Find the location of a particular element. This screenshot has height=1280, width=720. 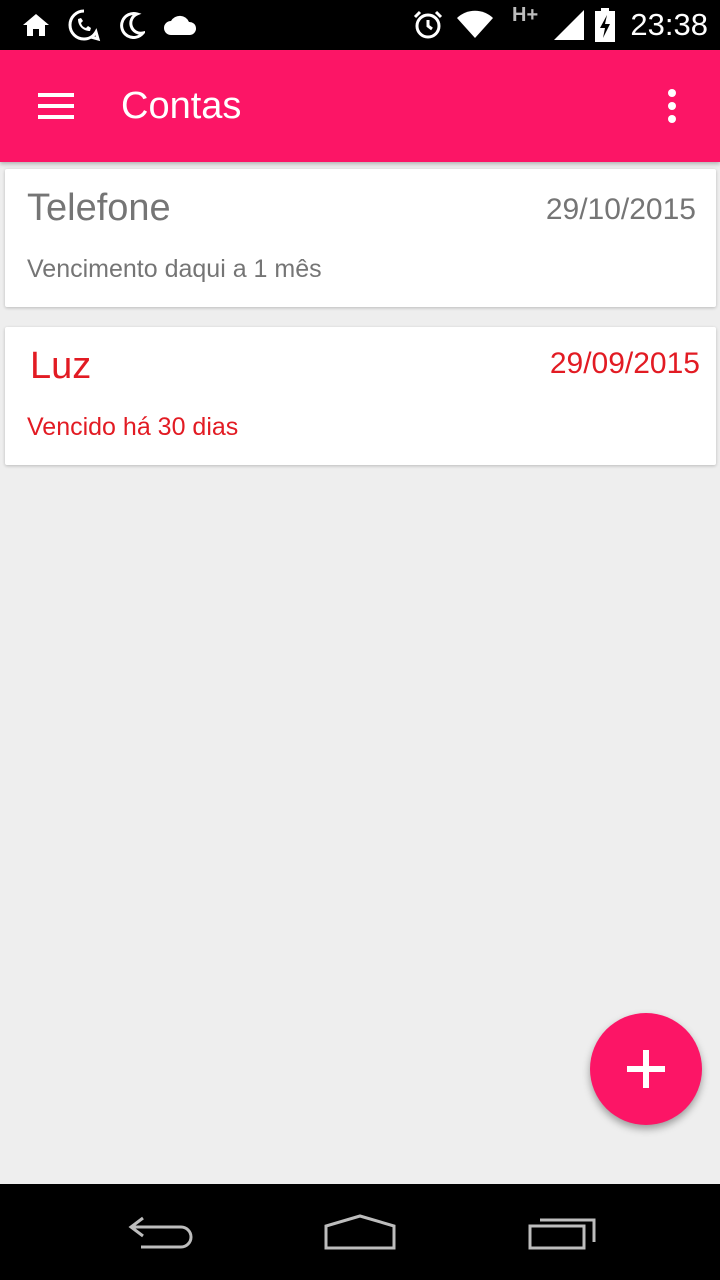

menu-button is located at coordinates (56, 106).